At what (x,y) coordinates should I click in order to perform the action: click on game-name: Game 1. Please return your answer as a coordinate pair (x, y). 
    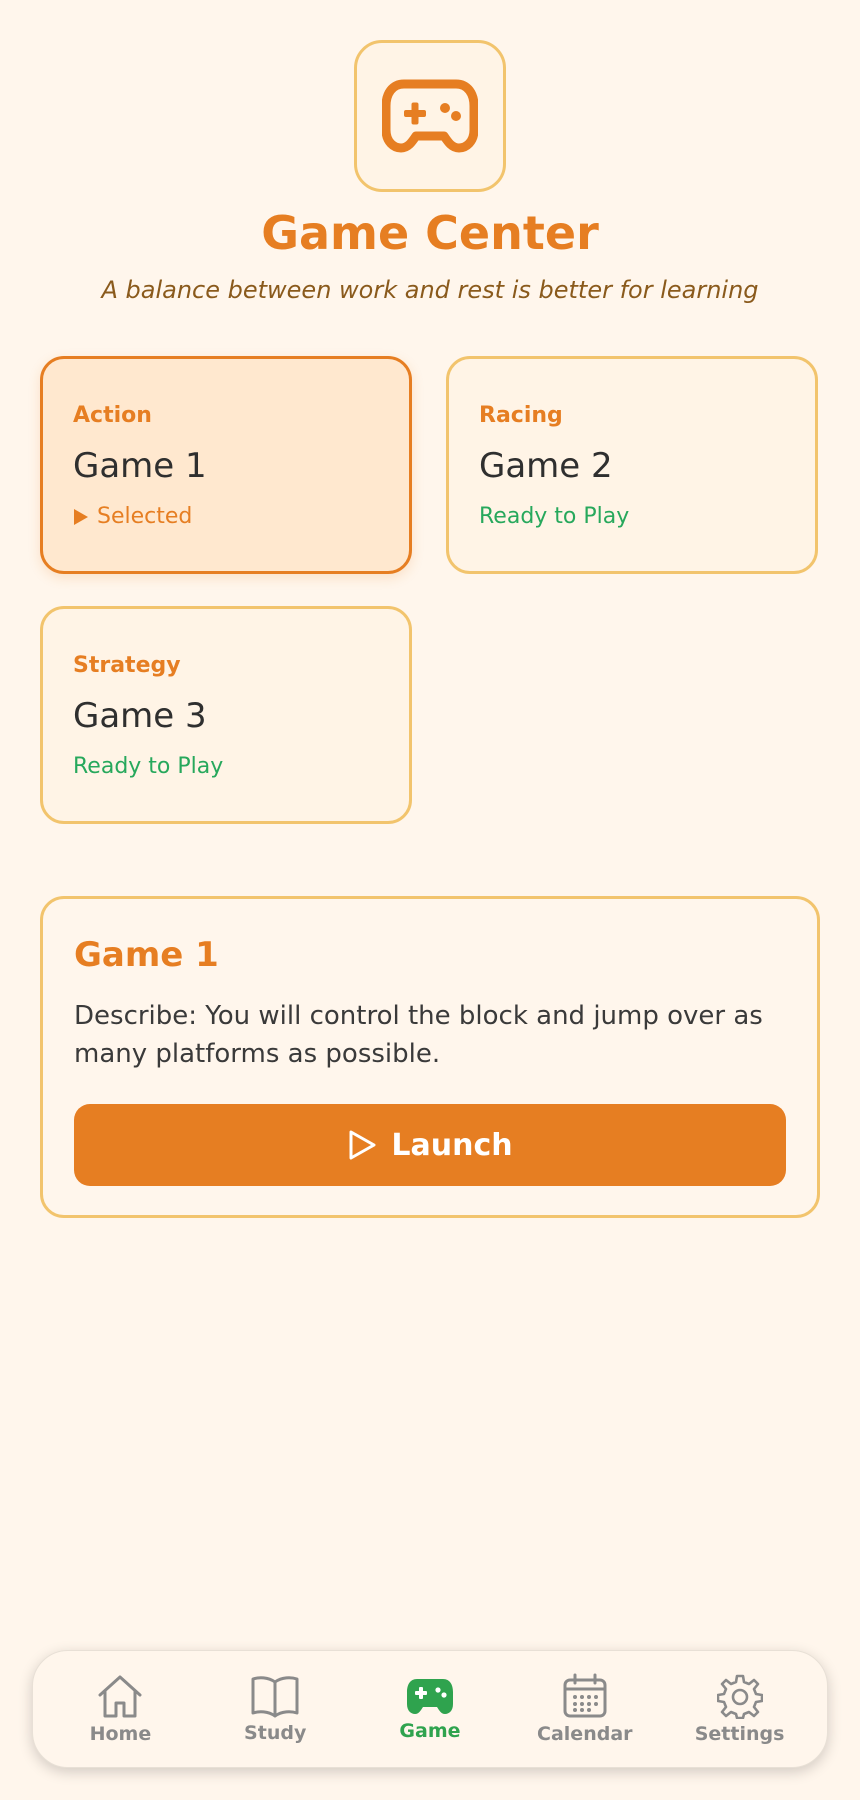
    Looking at the image, I should click on (140, 466).